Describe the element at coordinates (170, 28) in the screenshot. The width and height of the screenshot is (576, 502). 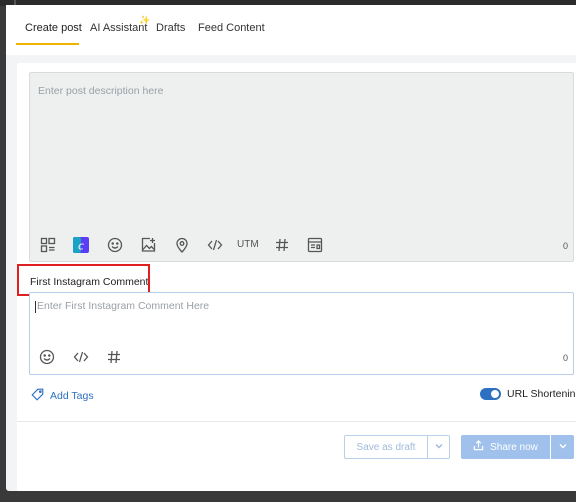
I see `tab-drafts: Drafts` at that location.